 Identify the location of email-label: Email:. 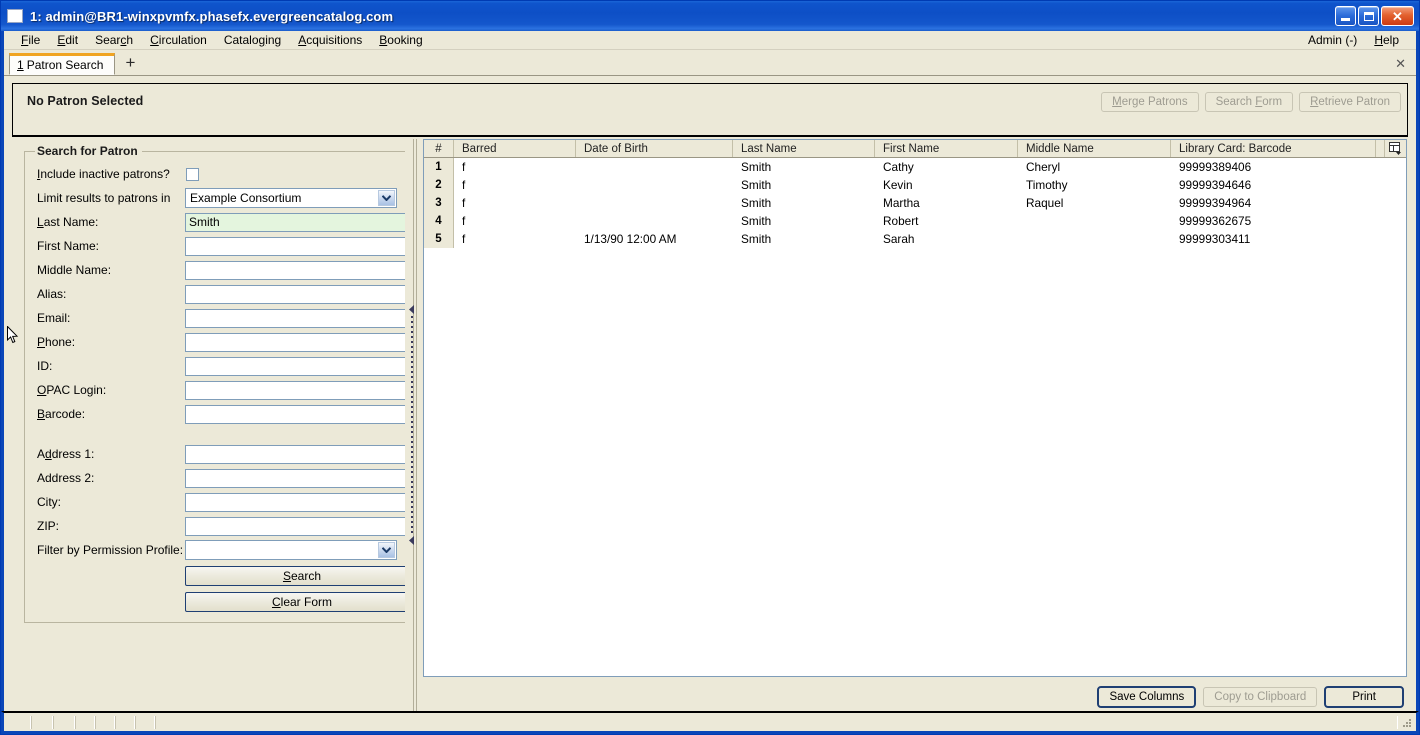
(54, 318).